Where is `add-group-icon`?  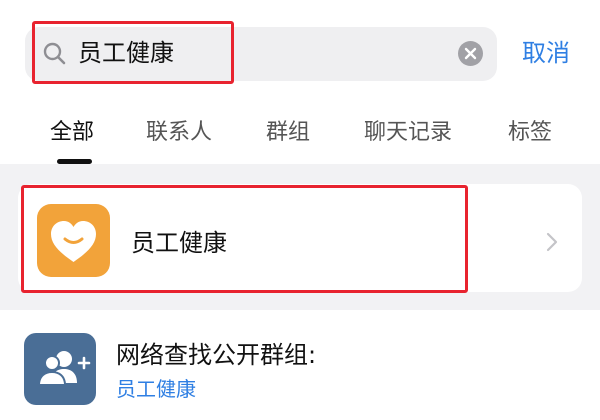 add-group-icon is located at coordinates (60, 369).